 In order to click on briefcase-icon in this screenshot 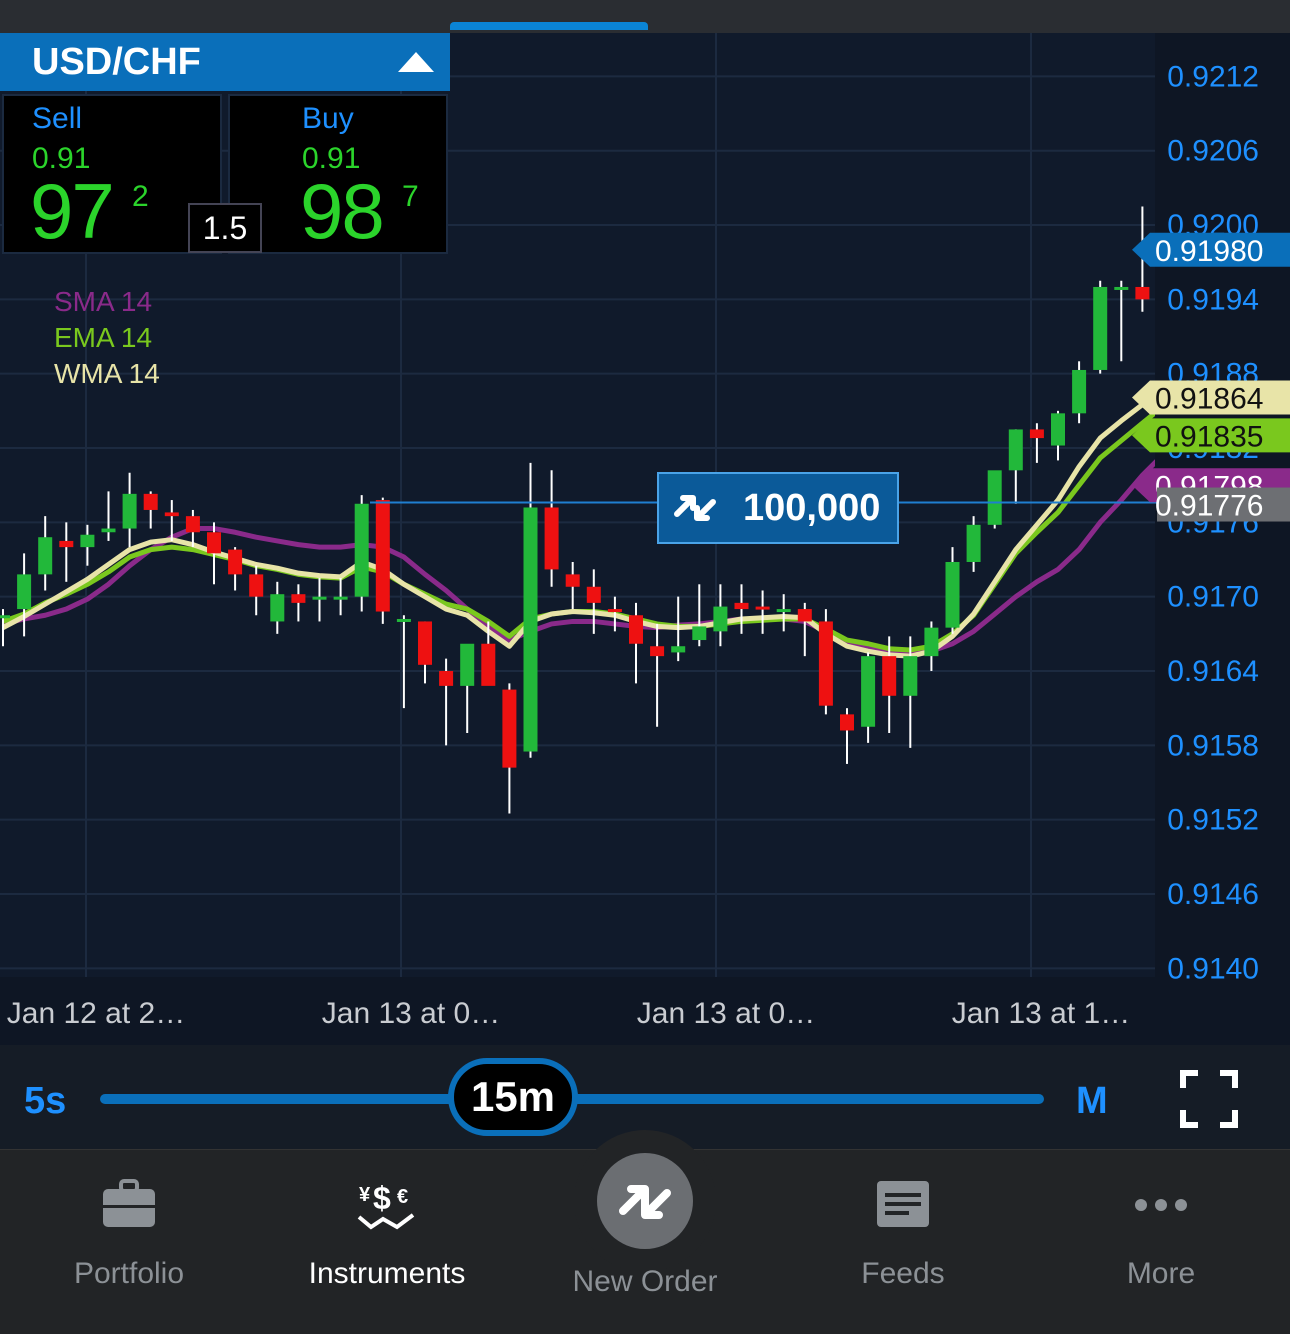, I will do `click(129, 1203)`.